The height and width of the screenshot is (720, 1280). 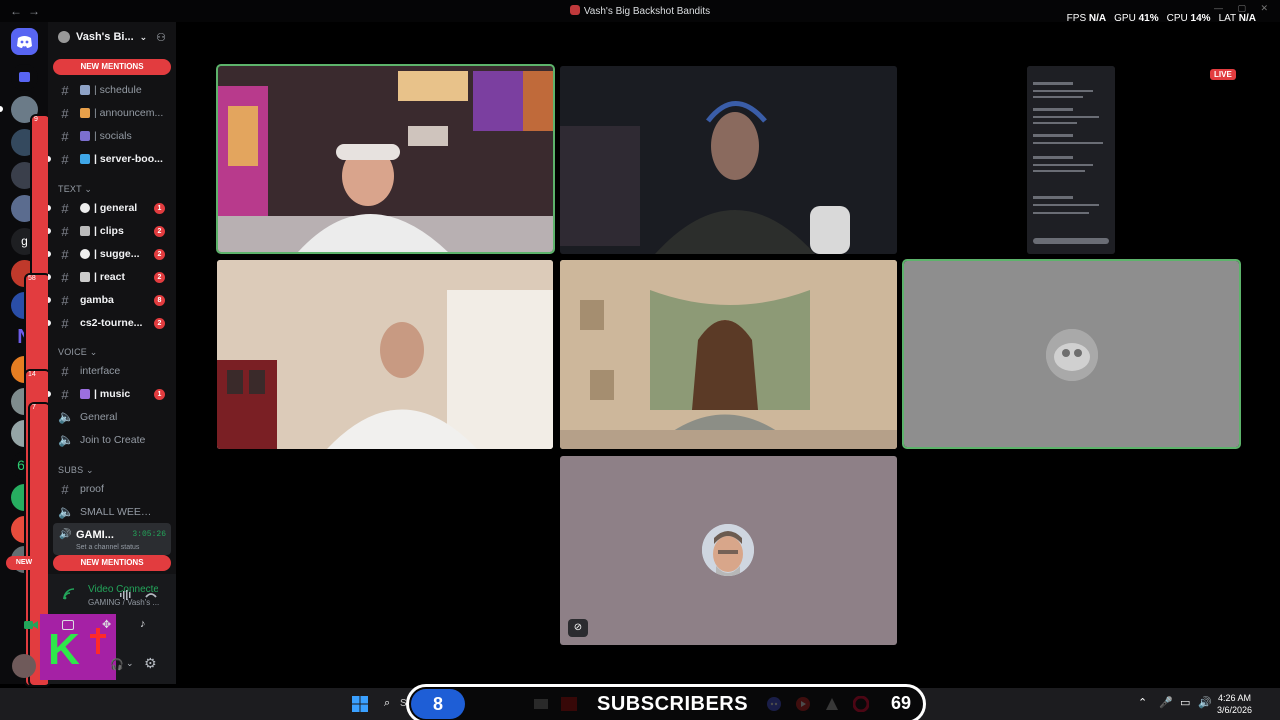 I want to click on category-voice: VOICE ⌄, so click(x=77, y=352).